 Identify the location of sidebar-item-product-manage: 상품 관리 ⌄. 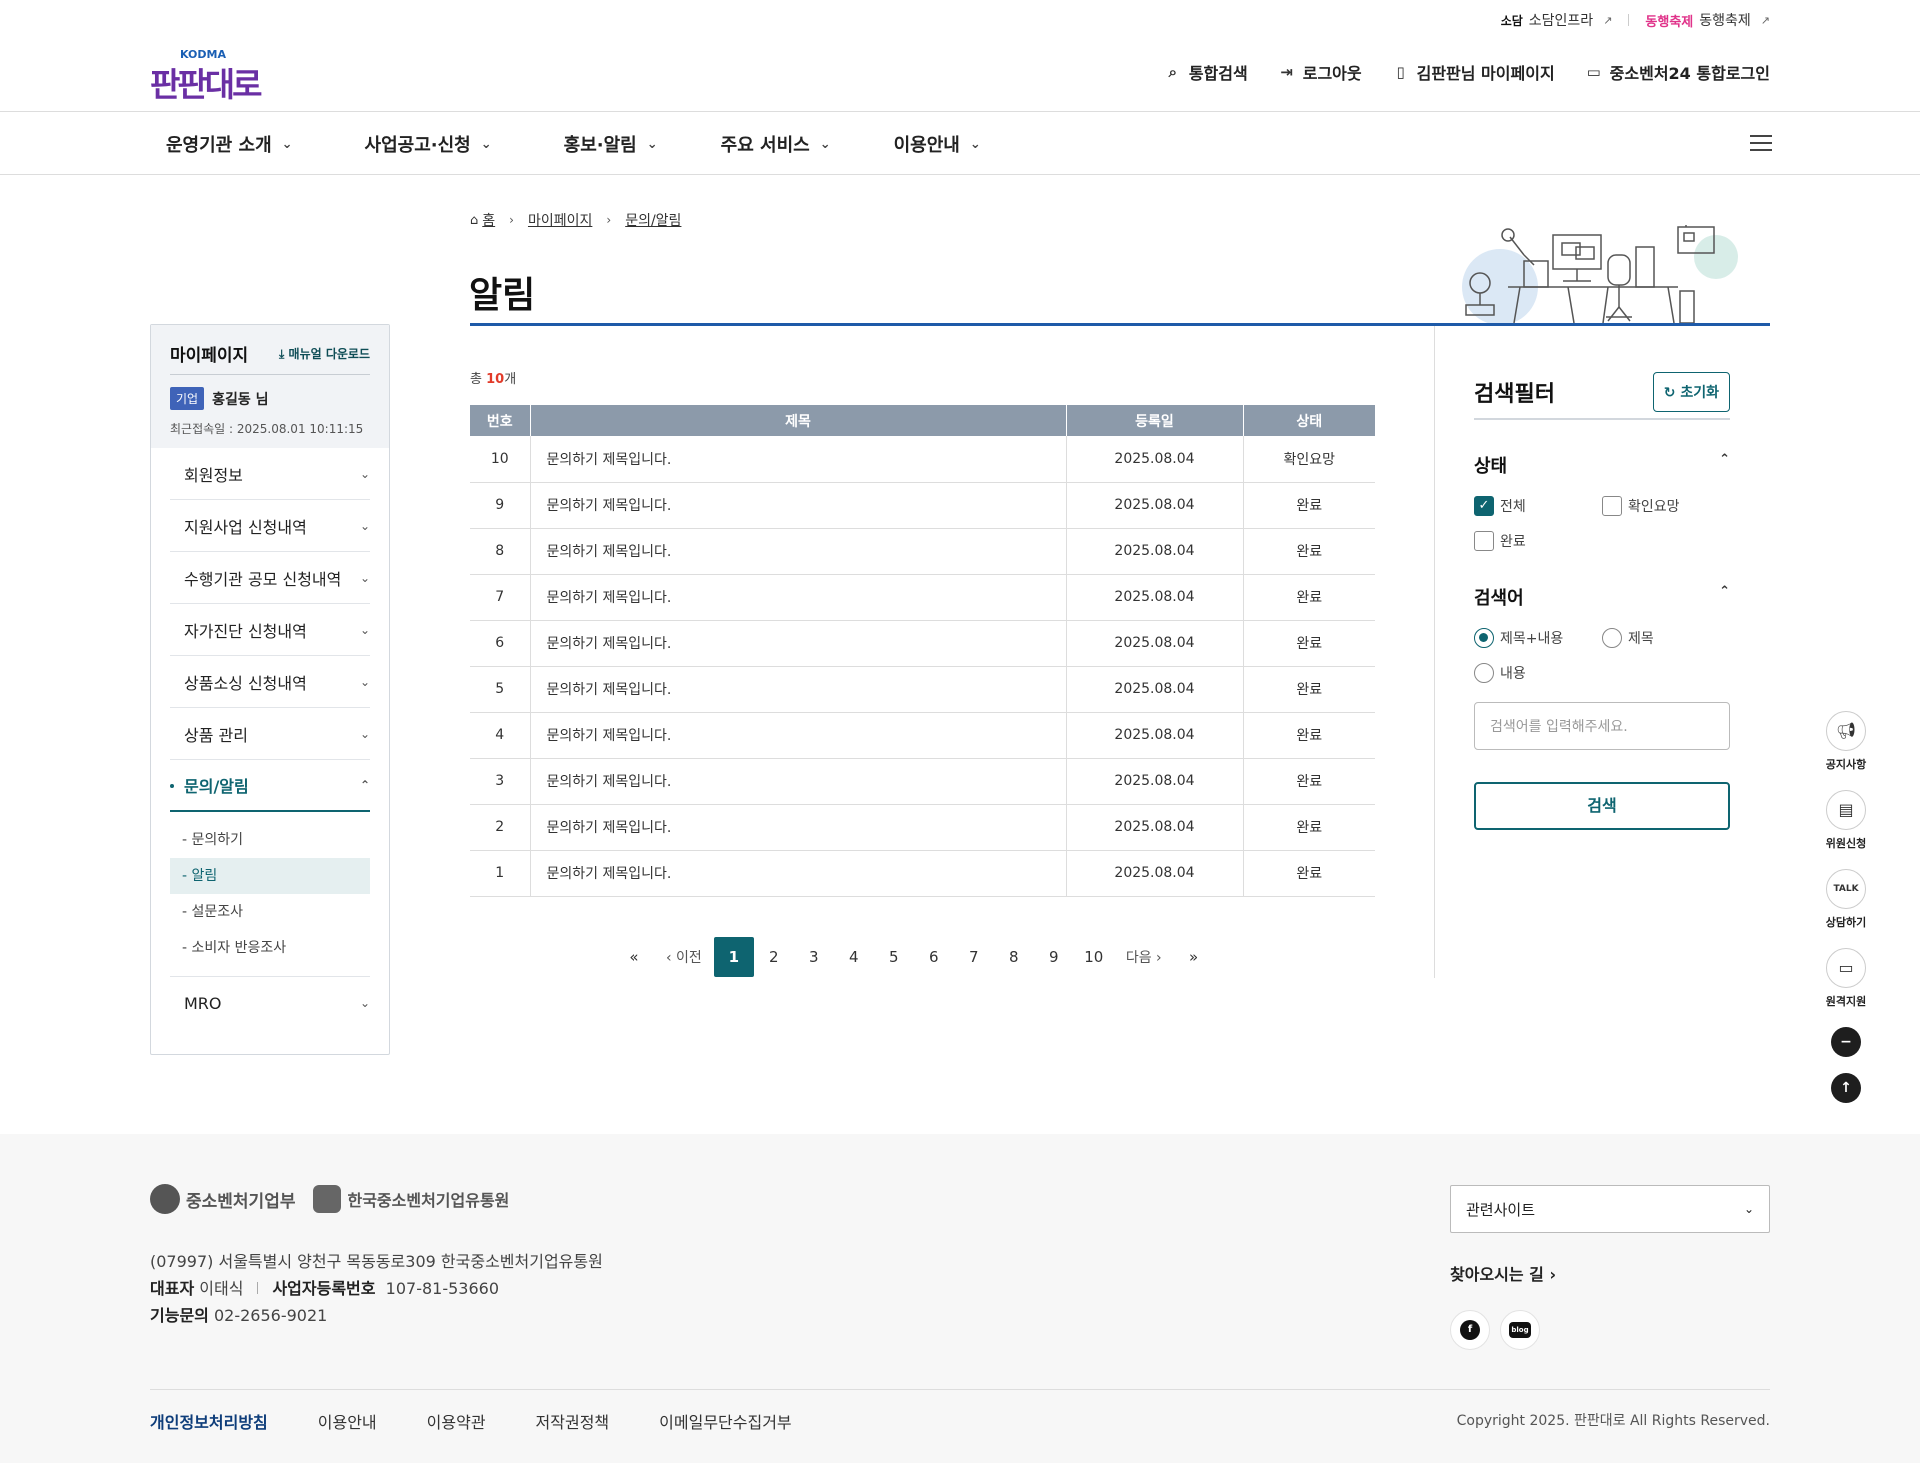
(270, 734).